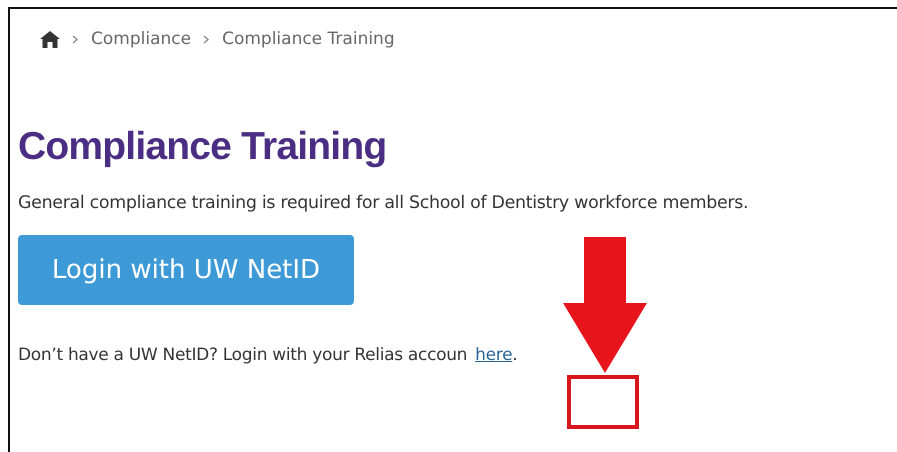 This screenshot has height=452, width=897. I want to click on intro-text: General compliance training is required for all School of Dentistry workforce members., so click(384, 203).